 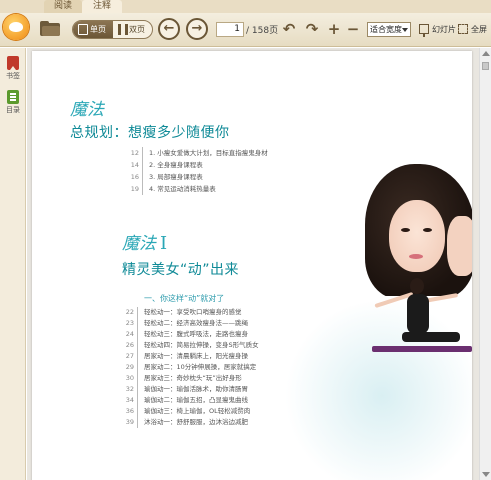 What do you see at coordinates (137, 29) in the screenshot?
I see `double-page-label: 双页` at bounding box center [137, 29].